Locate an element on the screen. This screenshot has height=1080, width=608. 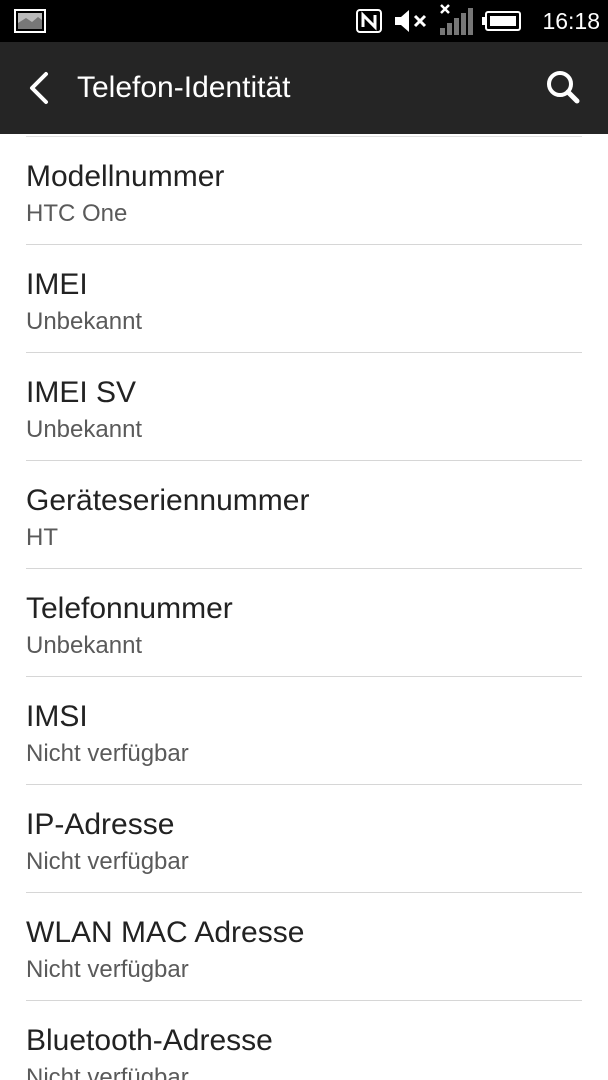
item-title: WLAN MAC Adresse is located at coordinates (165, 932).